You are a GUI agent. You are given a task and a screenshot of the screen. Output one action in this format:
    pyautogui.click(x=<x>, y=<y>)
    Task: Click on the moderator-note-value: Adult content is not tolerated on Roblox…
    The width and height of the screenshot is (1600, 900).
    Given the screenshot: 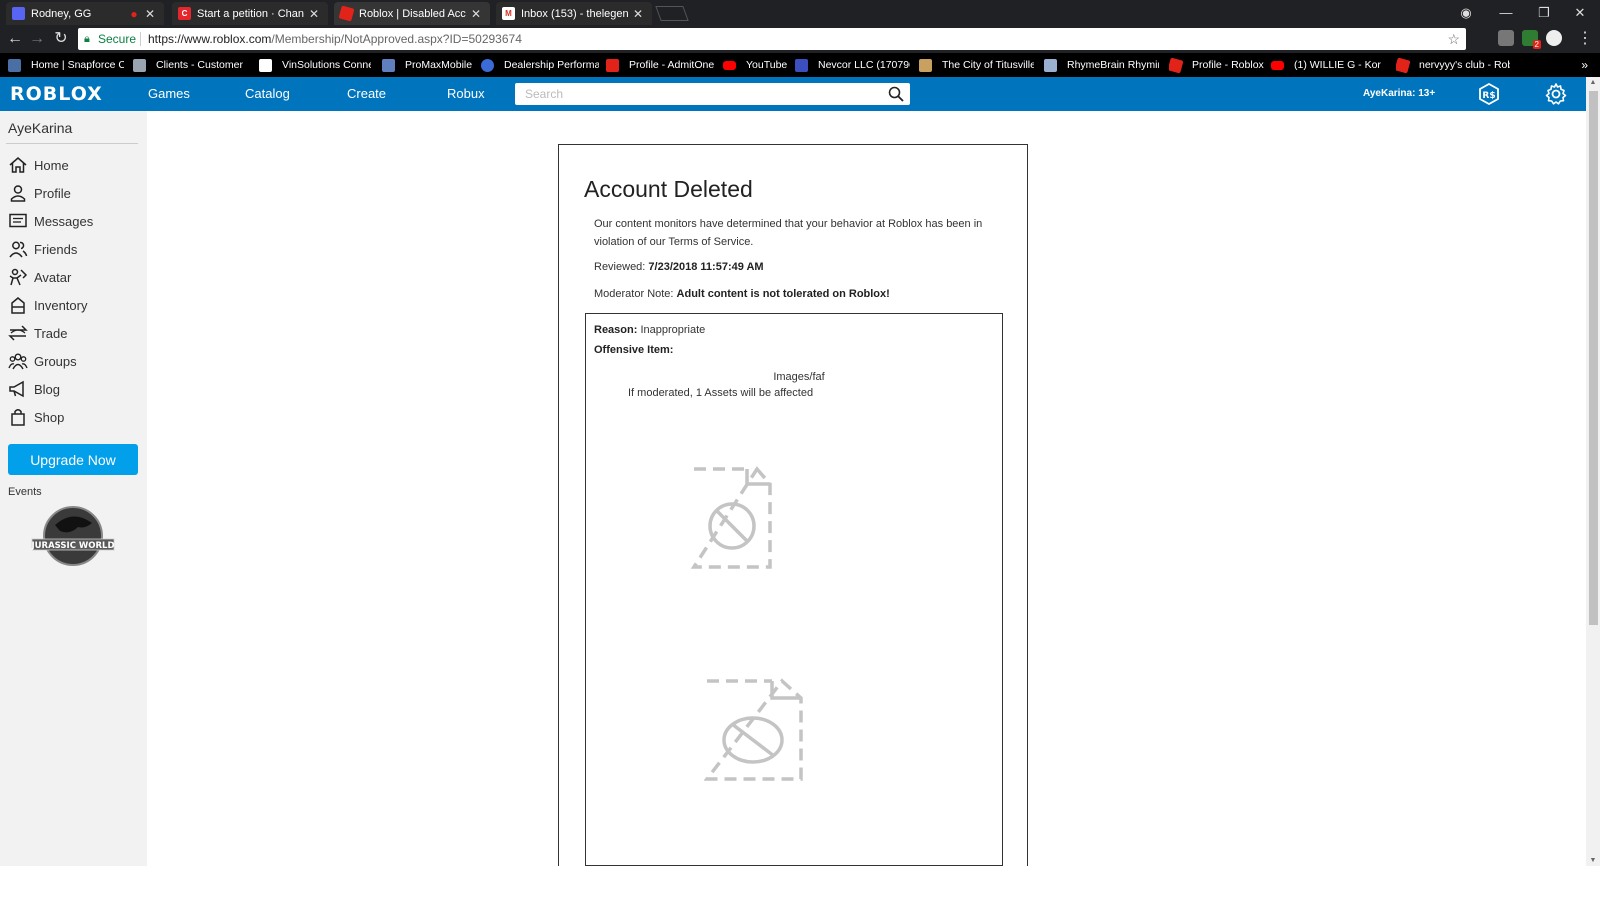 What is the action you would take?
    pyautogui.click(x=783, y=294)
    